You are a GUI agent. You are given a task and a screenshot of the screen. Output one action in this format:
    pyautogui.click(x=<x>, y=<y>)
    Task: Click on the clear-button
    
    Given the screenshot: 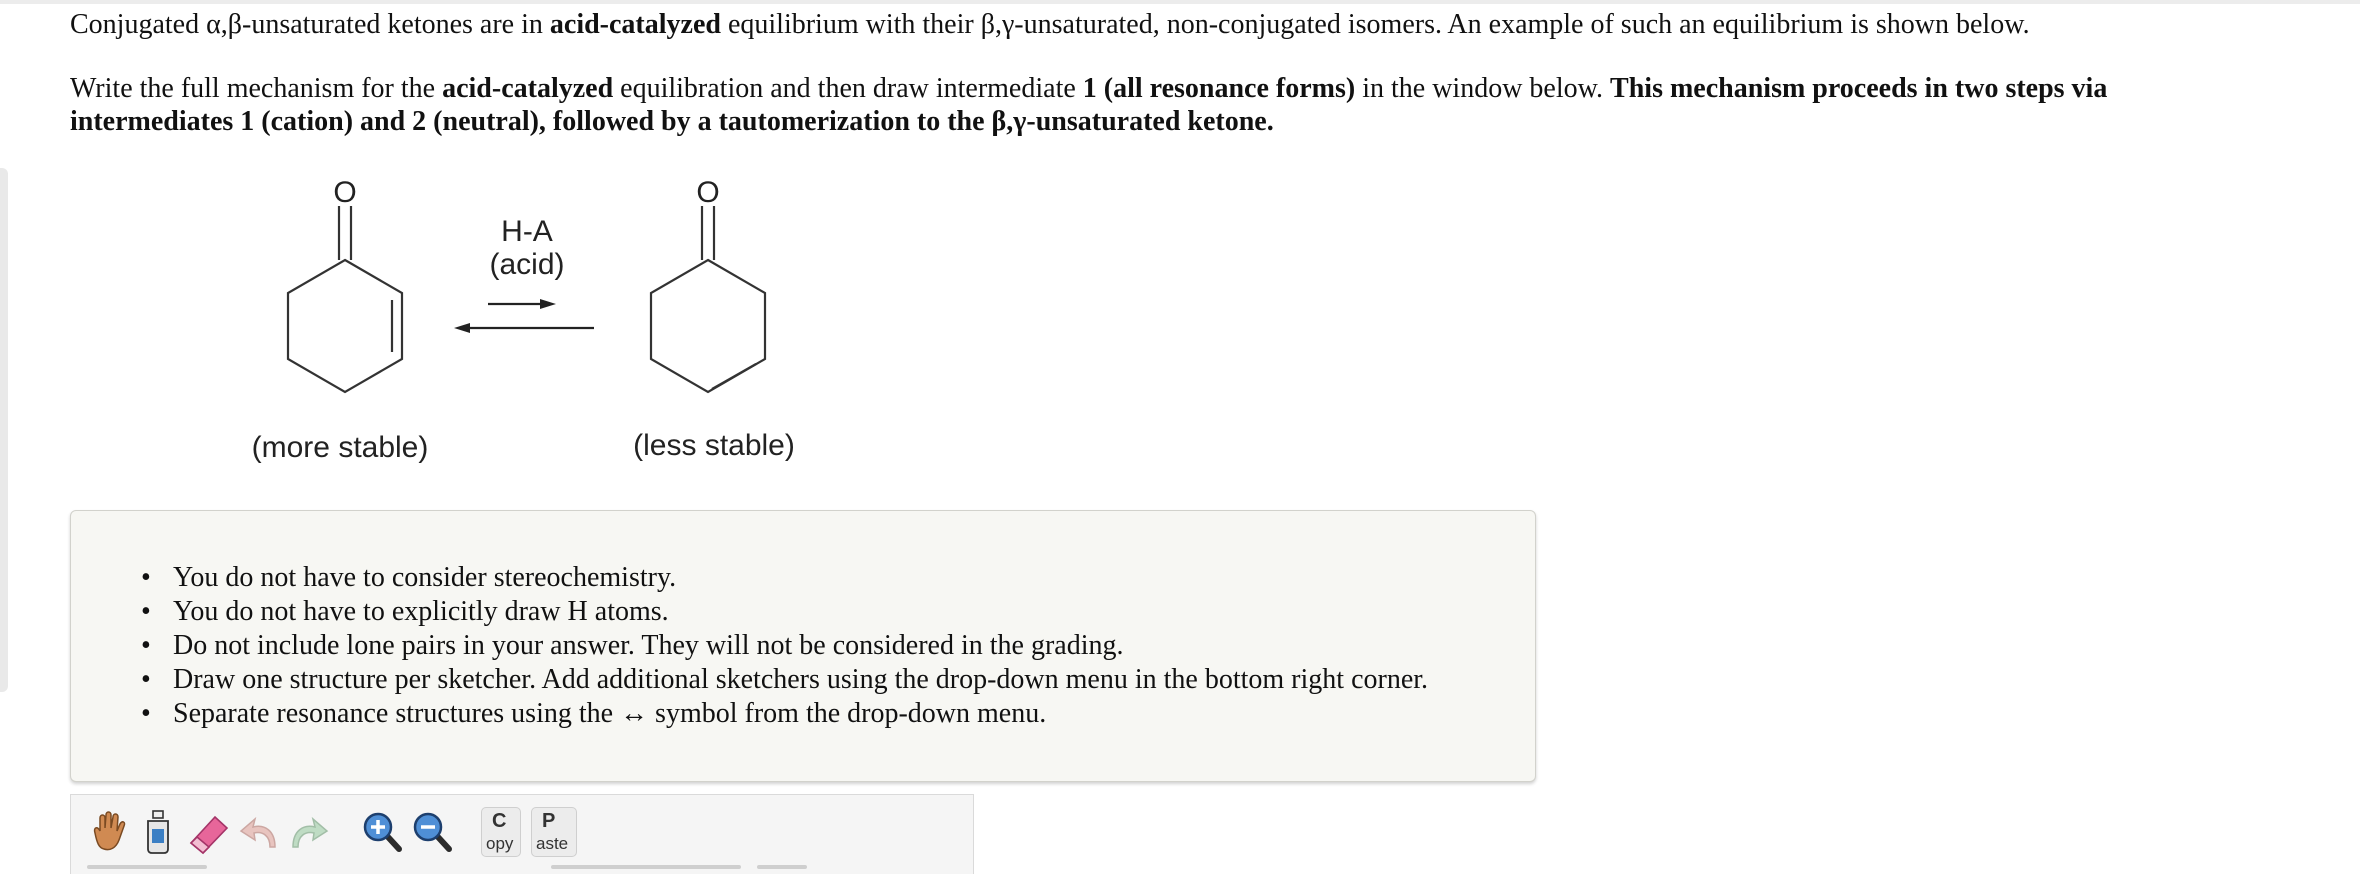 What is the action you would take?
    pyautogui.click(x=158, y=832)
    